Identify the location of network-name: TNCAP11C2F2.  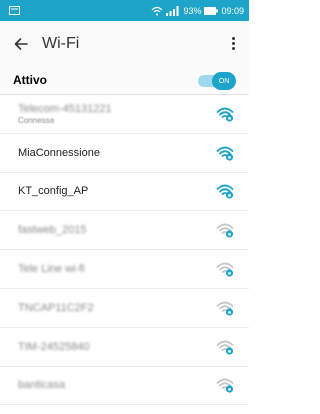
(56, 307).